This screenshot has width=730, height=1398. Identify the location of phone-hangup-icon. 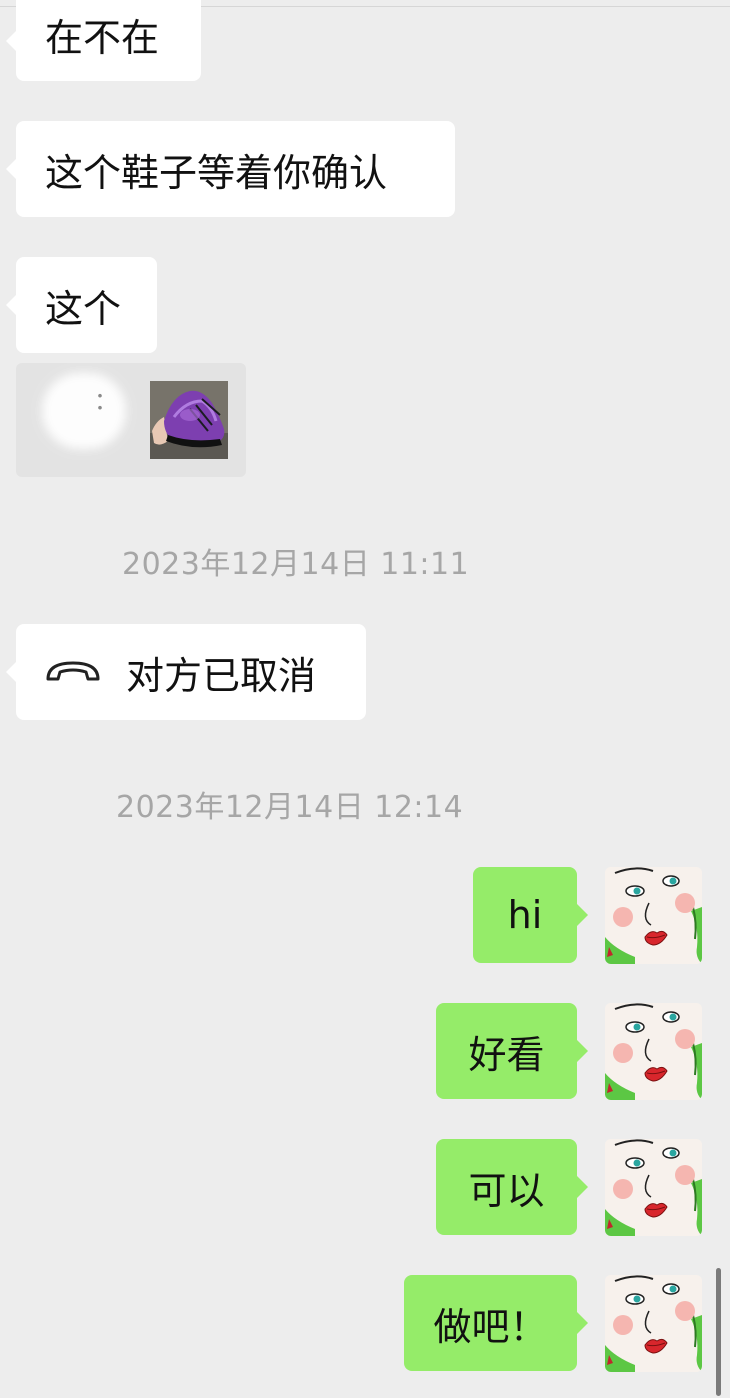
(73, 672).